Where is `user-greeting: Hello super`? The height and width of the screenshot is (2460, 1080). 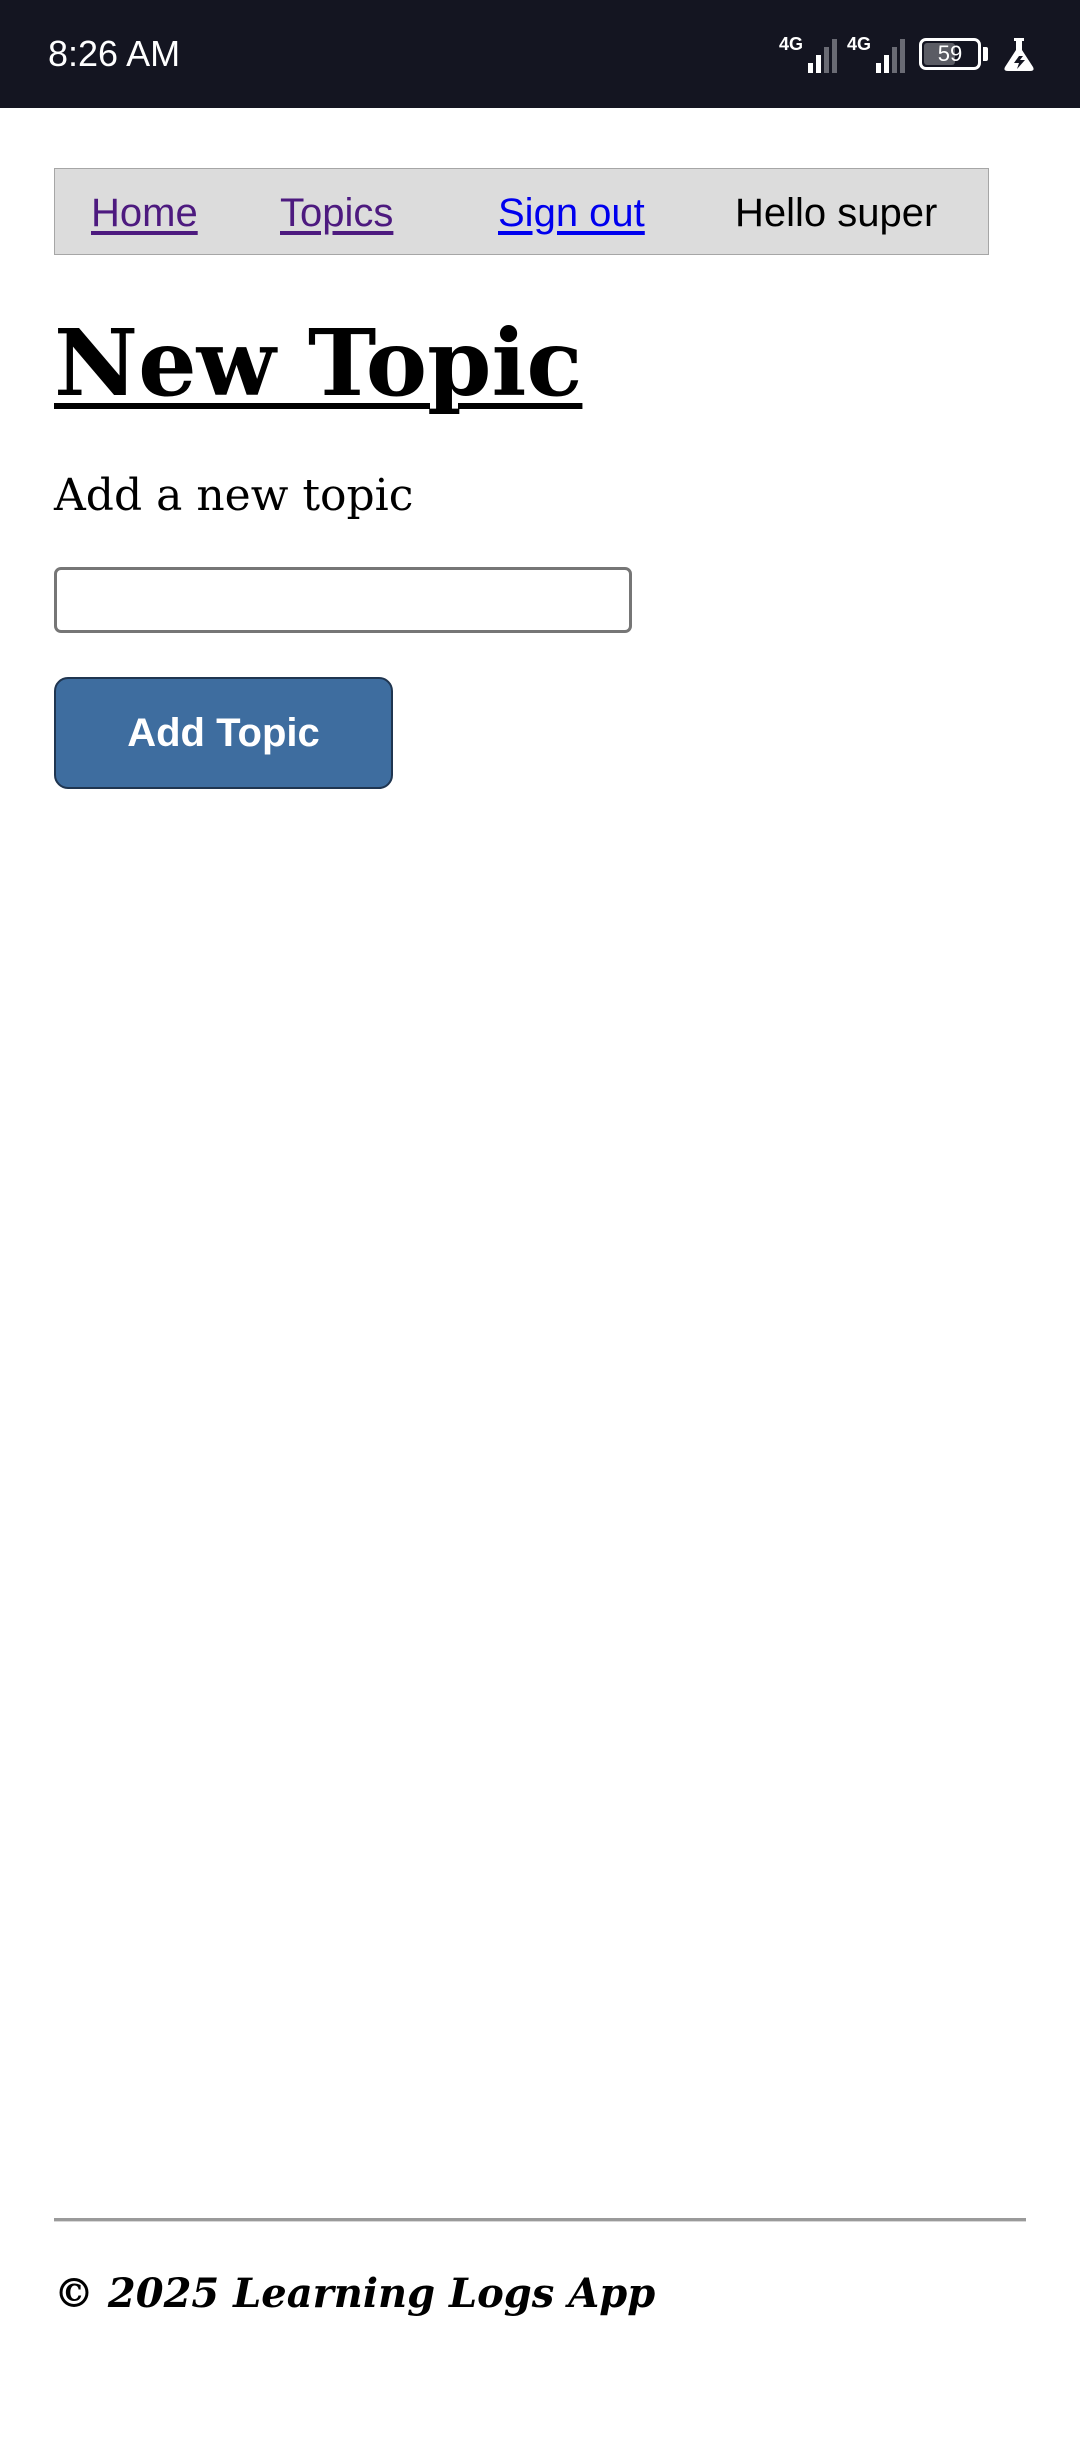 user-greeting: Hello super is located at coordinates (836, 213).